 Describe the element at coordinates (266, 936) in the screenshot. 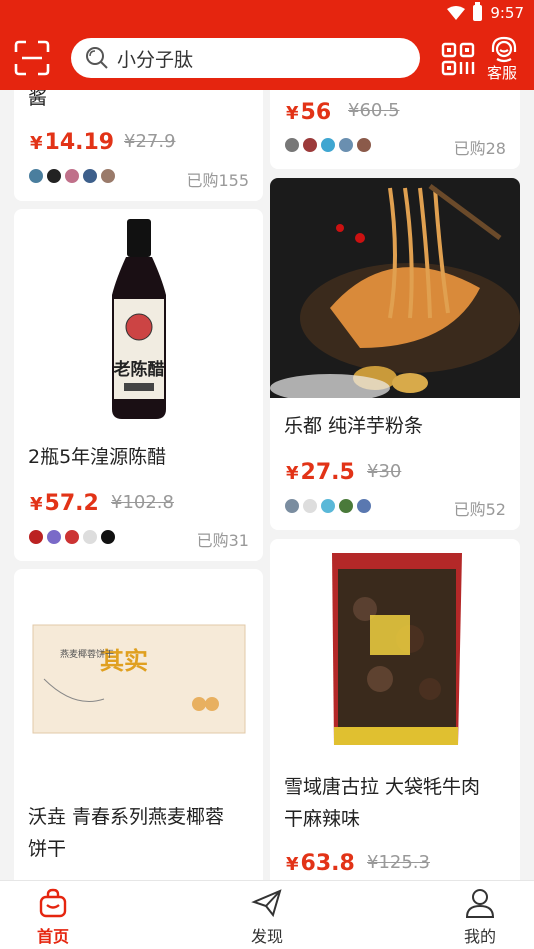

I see `nav-discover-label: 发现` at that location.